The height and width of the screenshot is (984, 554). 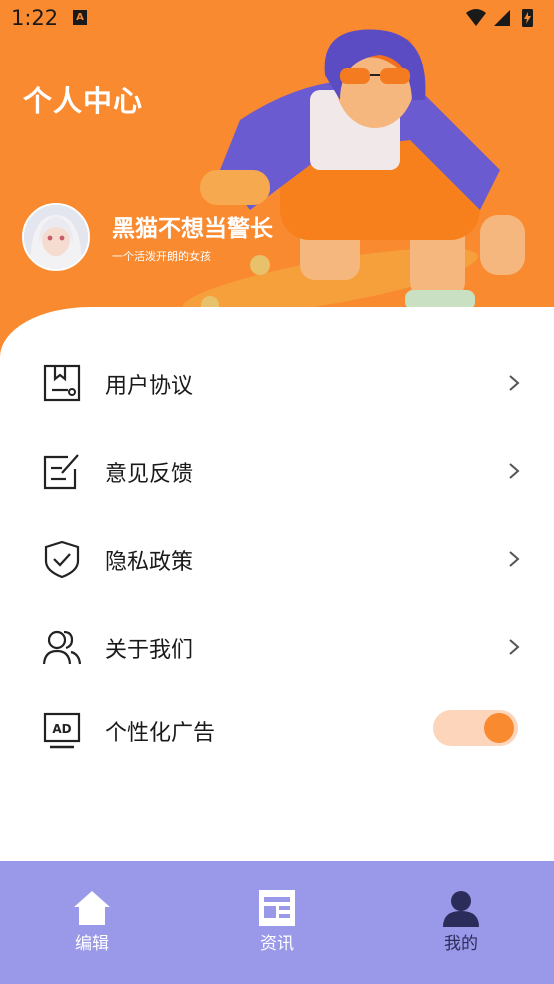 I want to click on profile-bio: 一个活泼开朗的女孩, so click(x=161, y=256).